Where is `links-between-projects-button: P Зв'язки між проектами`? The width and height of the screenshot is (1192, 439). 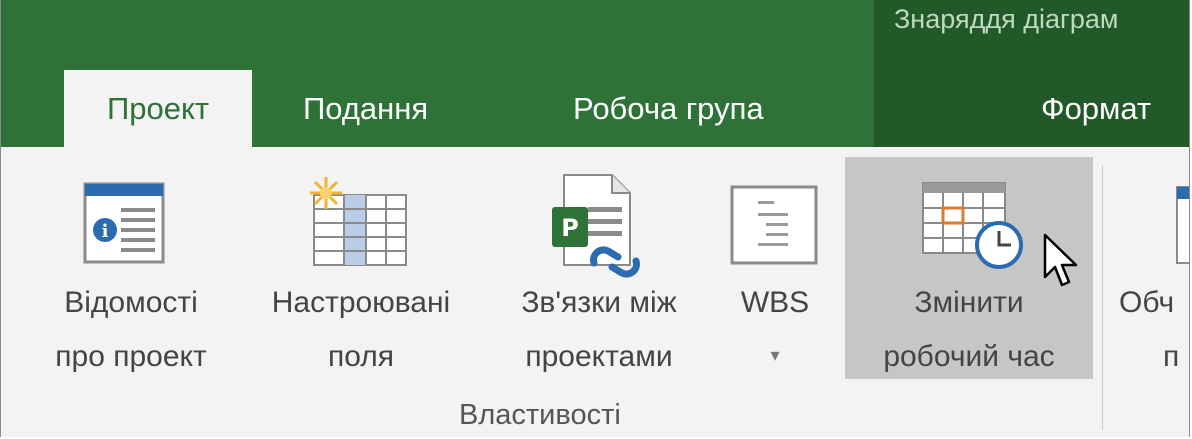 links-between-projects-button: P Зв'язки між проектами is located at coordinates (599, 268).